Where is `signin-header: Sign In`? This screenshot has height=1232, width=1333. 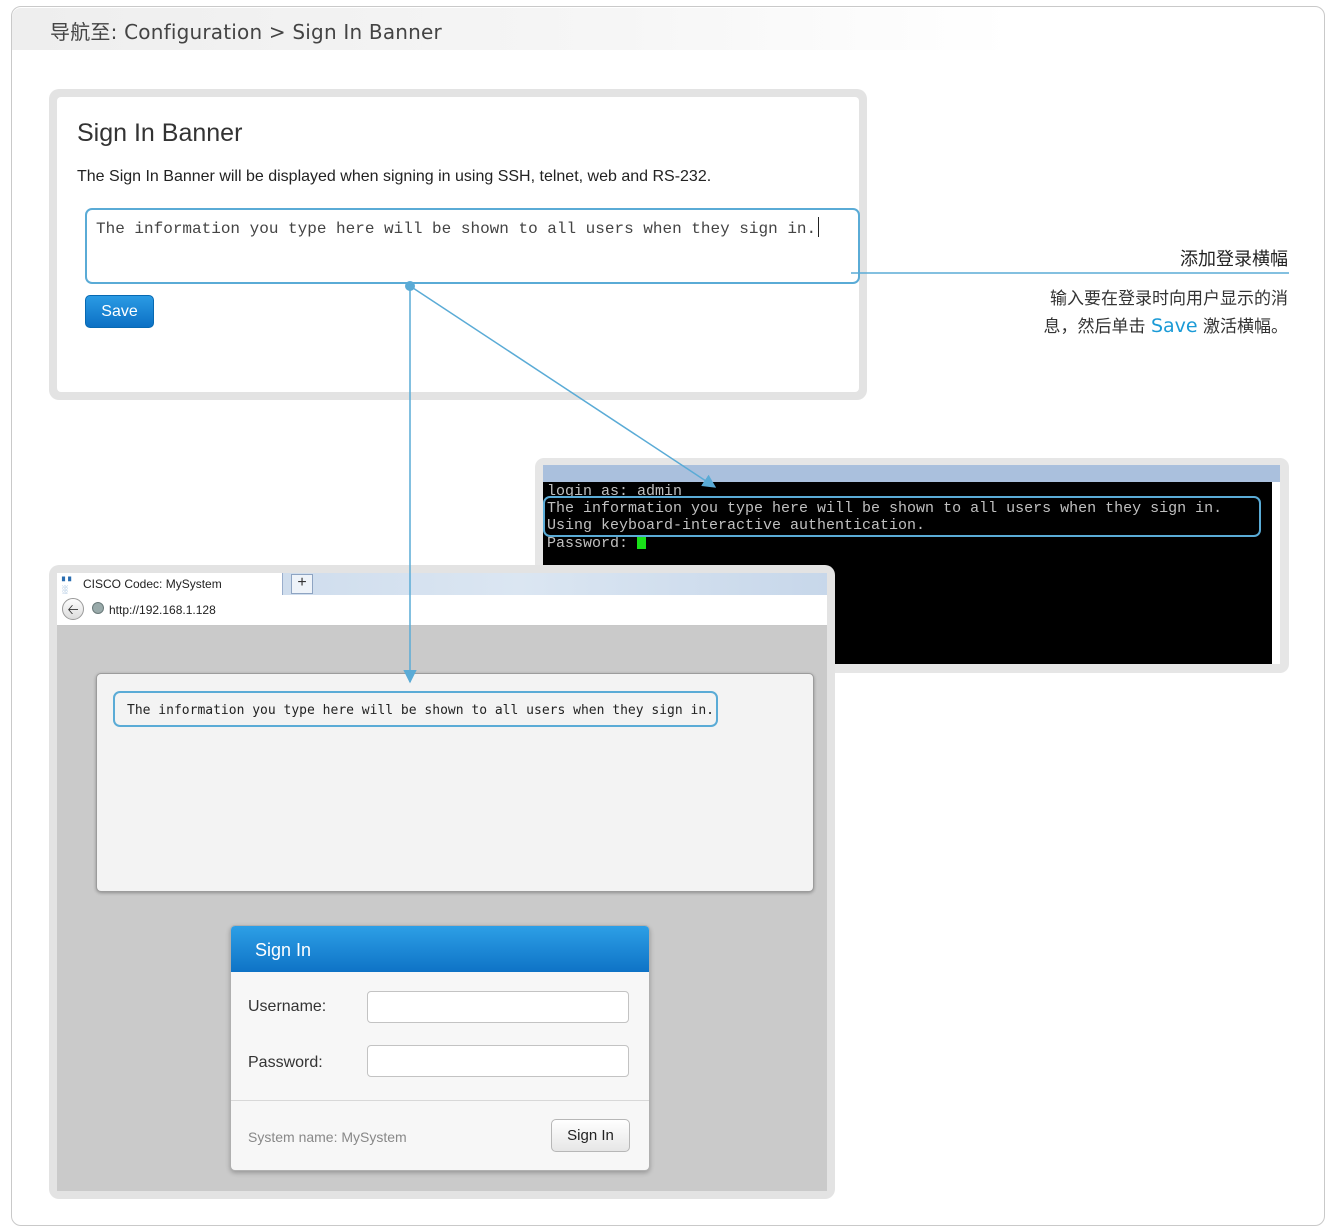
signin-header: Sign In is located at coordinates (440, 949).